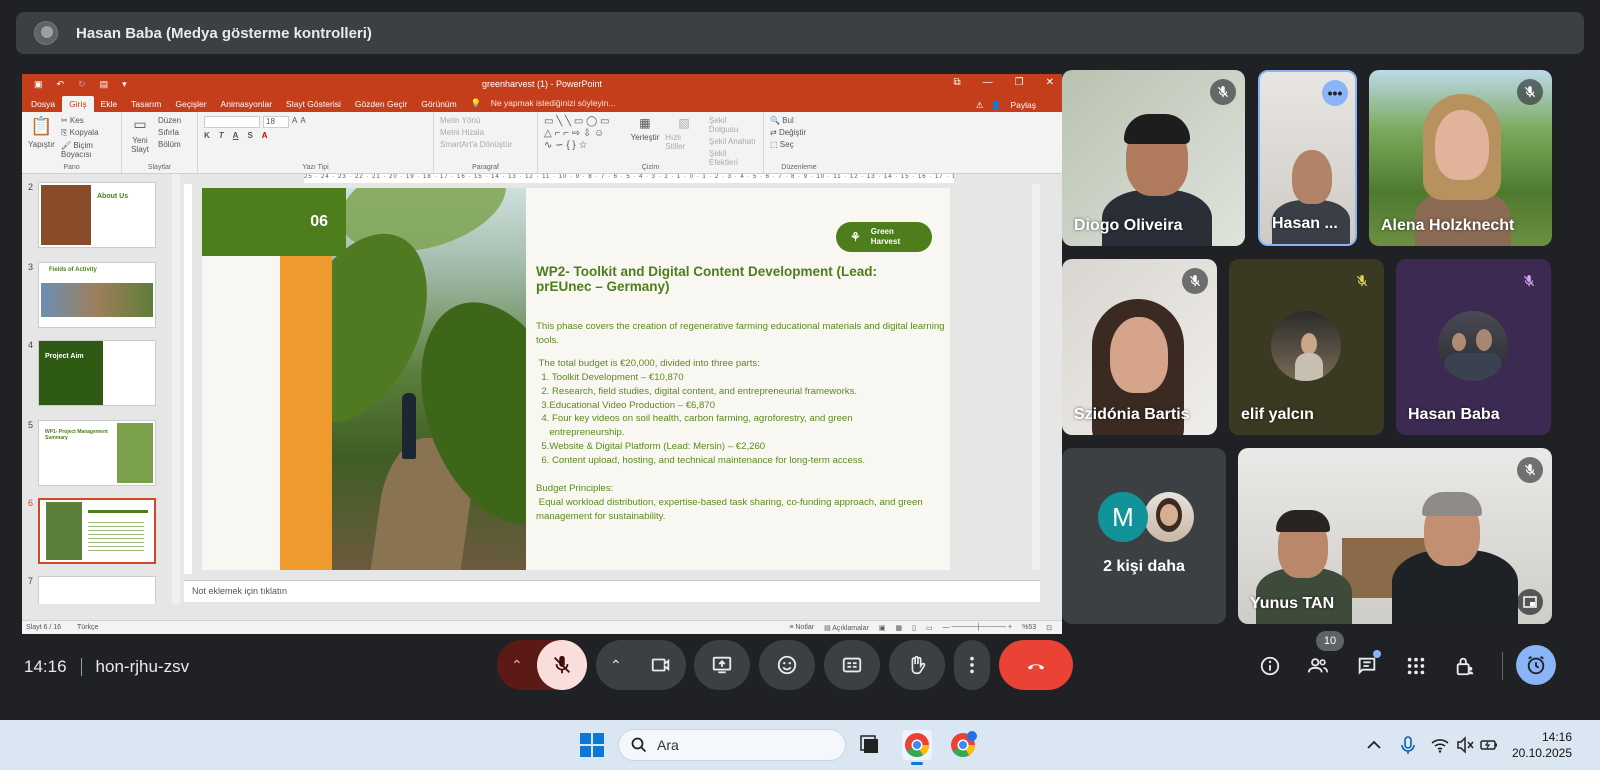  I want to click on arrange-icon: ▦, so click(644, 123).